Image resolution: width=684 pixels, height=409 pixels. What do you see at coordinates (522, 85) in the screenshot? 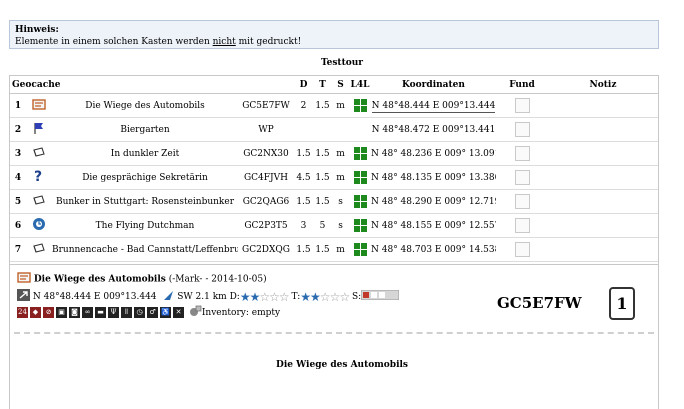
I see `col-header-fund: Fund` at bounding box center [522, 85].